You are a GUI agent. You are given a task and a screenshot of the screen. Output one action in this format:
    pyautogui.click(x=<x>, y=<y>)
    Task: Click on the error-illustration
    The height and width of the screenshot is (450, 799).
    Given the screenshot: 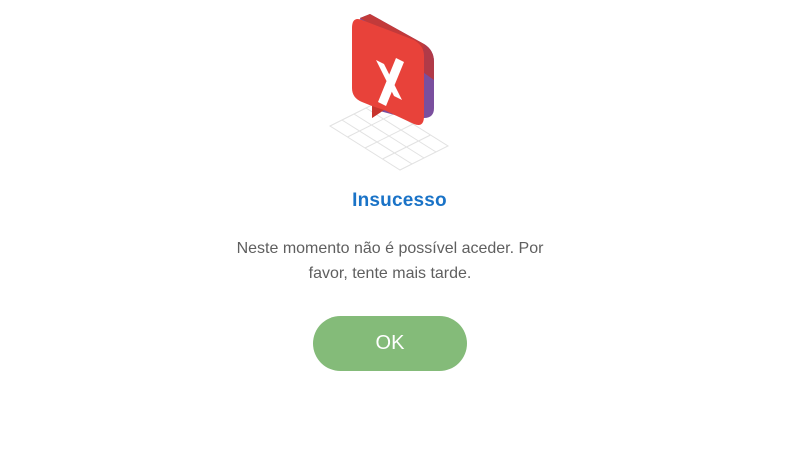 What is the action you would take?
    pyautogui.click(x=390, y=97)
    